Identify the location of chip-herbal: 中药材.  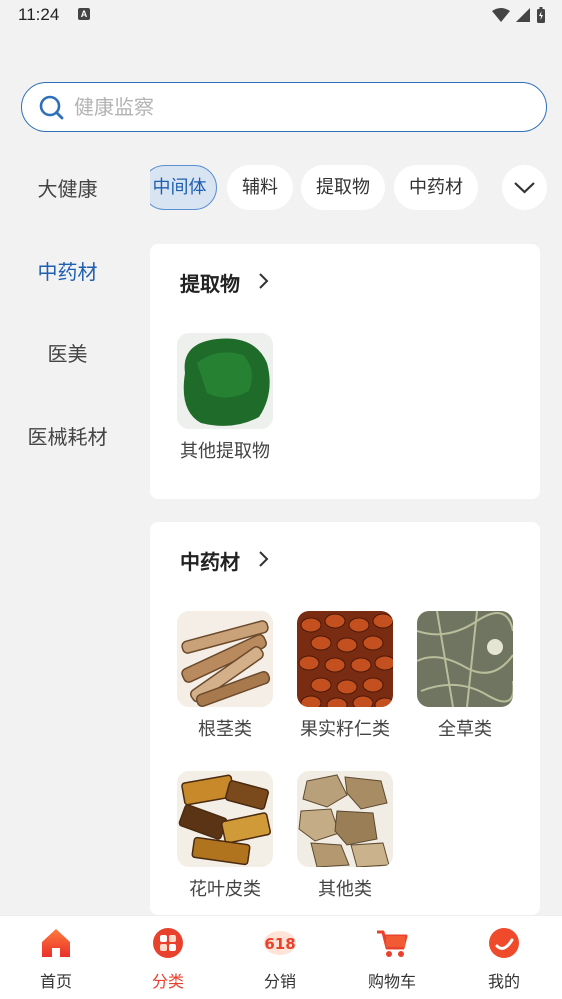
(436, 187).